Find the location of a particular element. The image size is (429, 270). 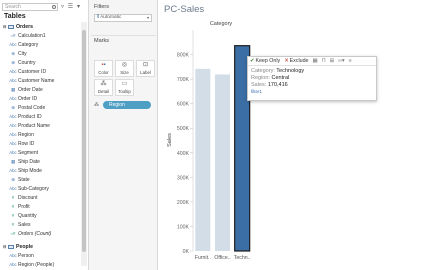

tooltip-key: Region: is located at coordinates (260, 78).